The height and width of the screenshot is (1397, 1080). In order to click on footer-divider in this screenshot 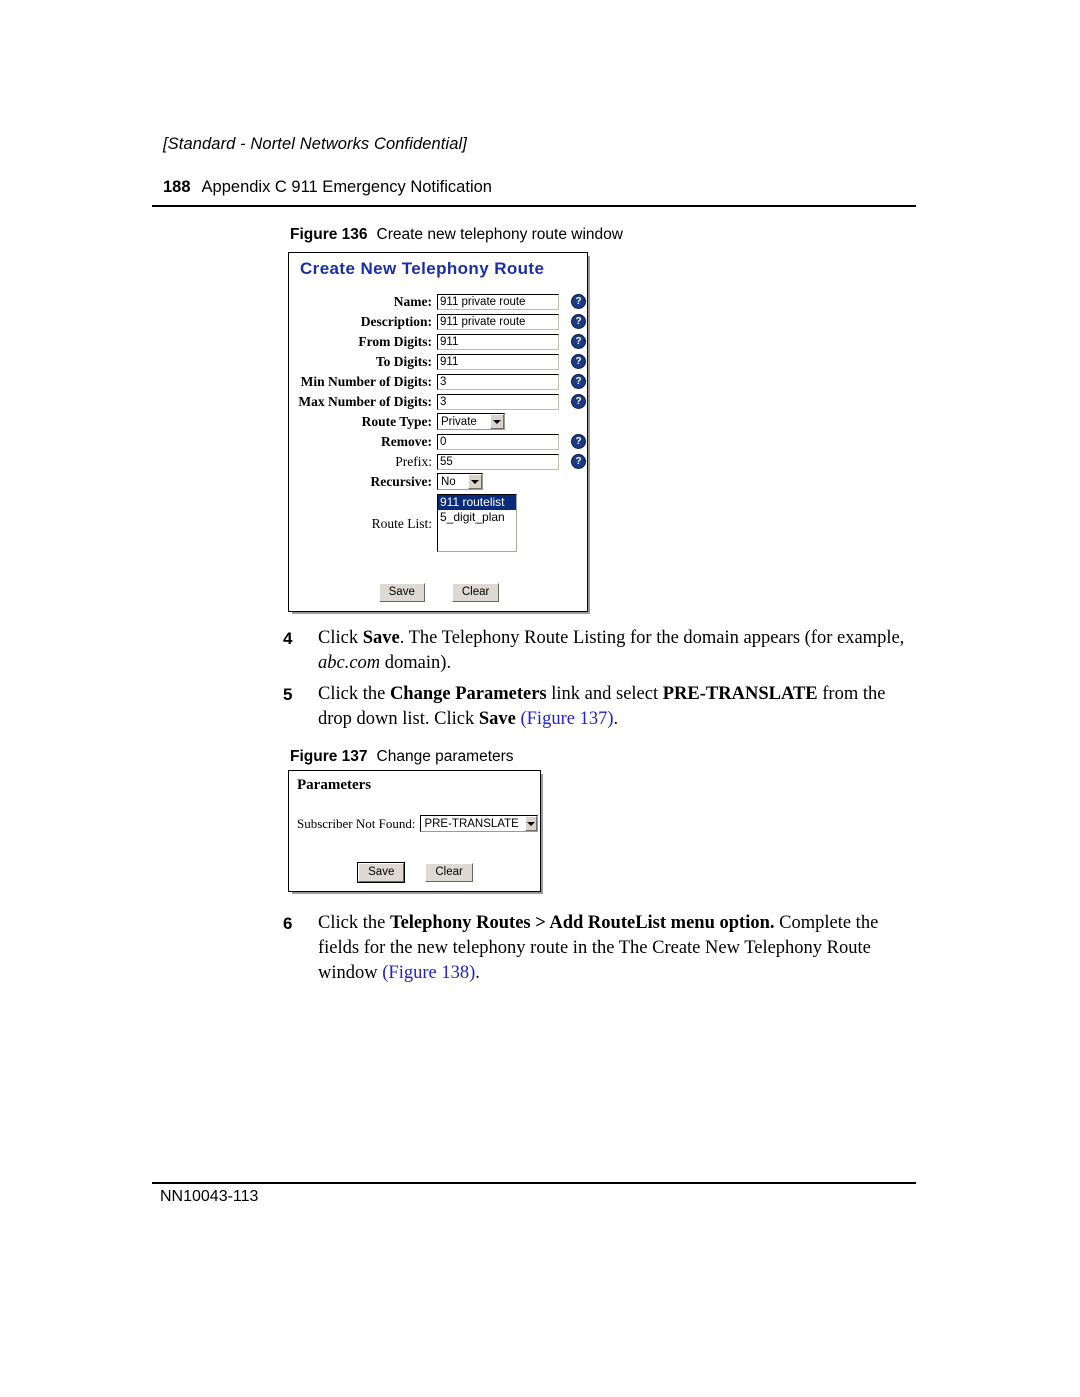, I will do `click(534, 1183)`.